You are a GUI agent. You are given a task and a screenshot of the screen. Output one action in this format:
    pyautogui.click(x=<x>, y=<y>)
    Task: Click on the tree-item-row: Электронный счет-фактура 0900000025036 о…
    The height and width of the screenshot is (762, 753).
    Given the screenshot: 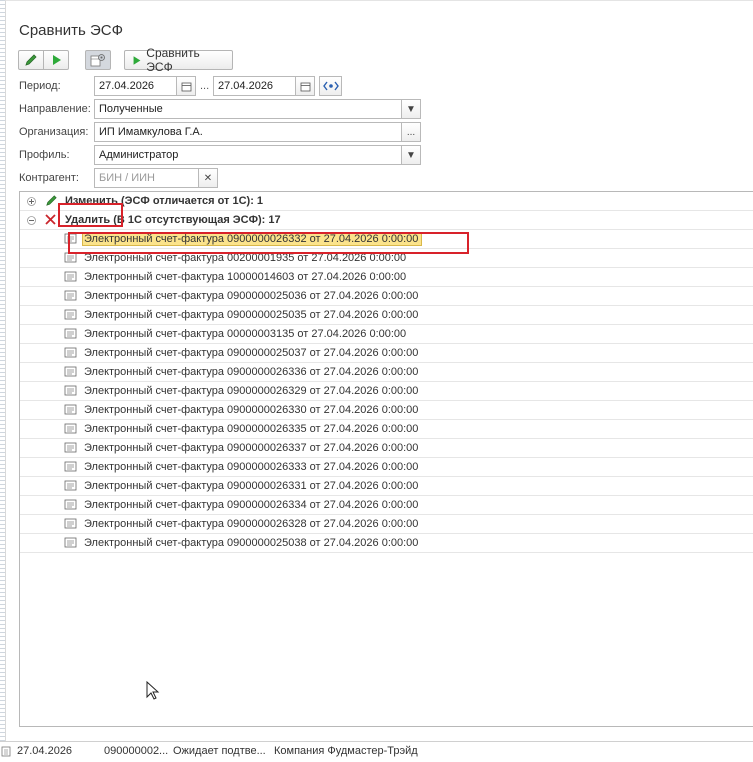 What is the action you would take?
    pyautogui.click(x=386, y=296)
    